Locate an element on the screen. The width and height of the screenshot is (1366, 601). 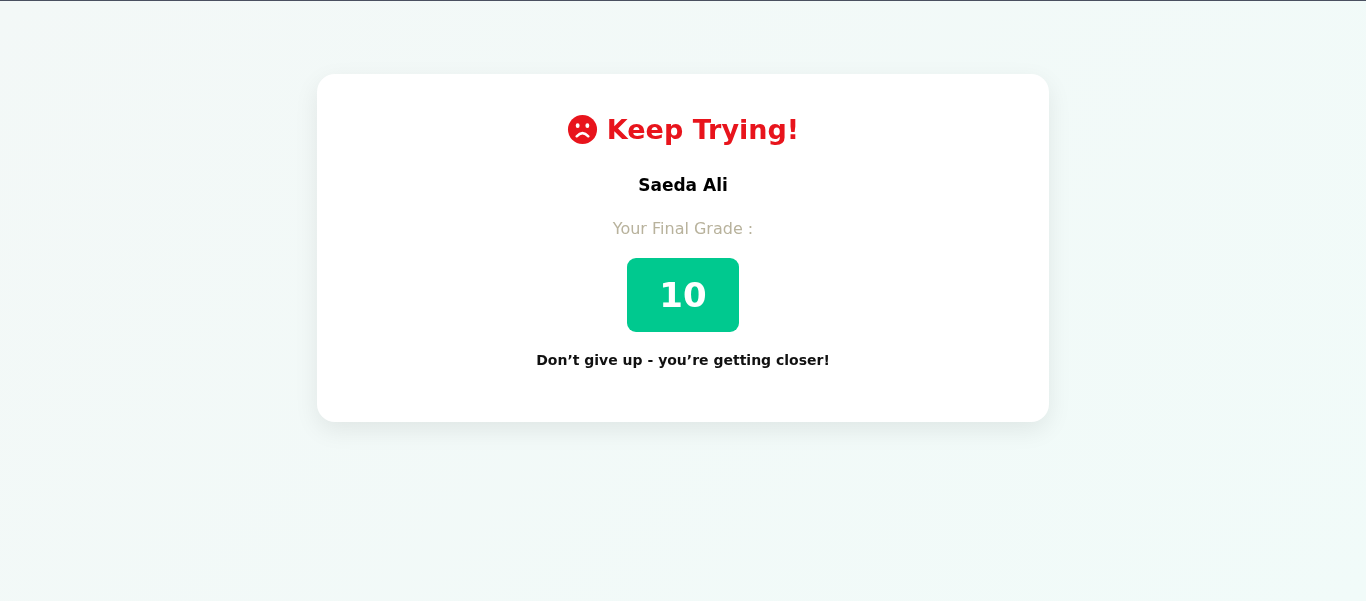
grade-badge: 10 is located at coordinates (683, 295).